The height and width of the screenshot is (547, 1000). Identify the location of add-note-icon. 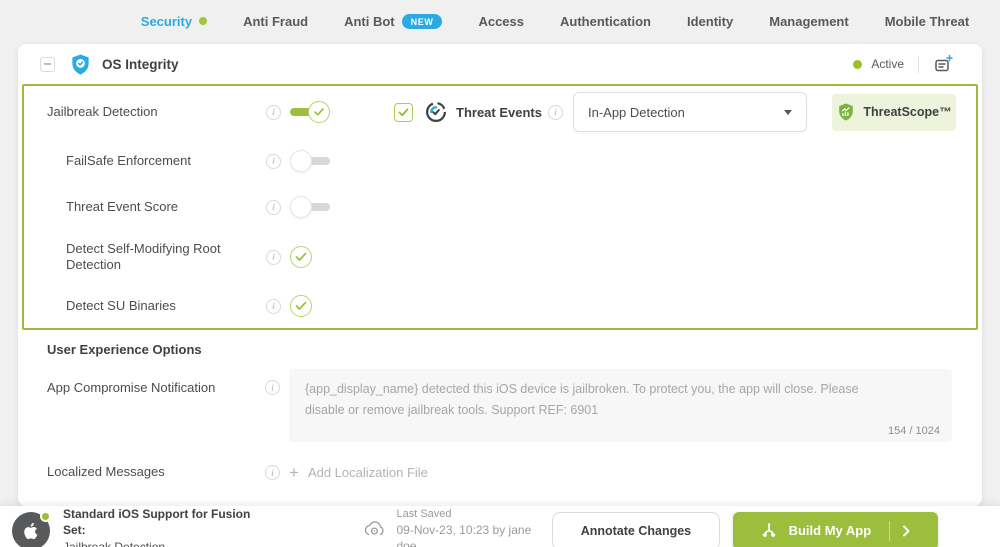
(943, 64).